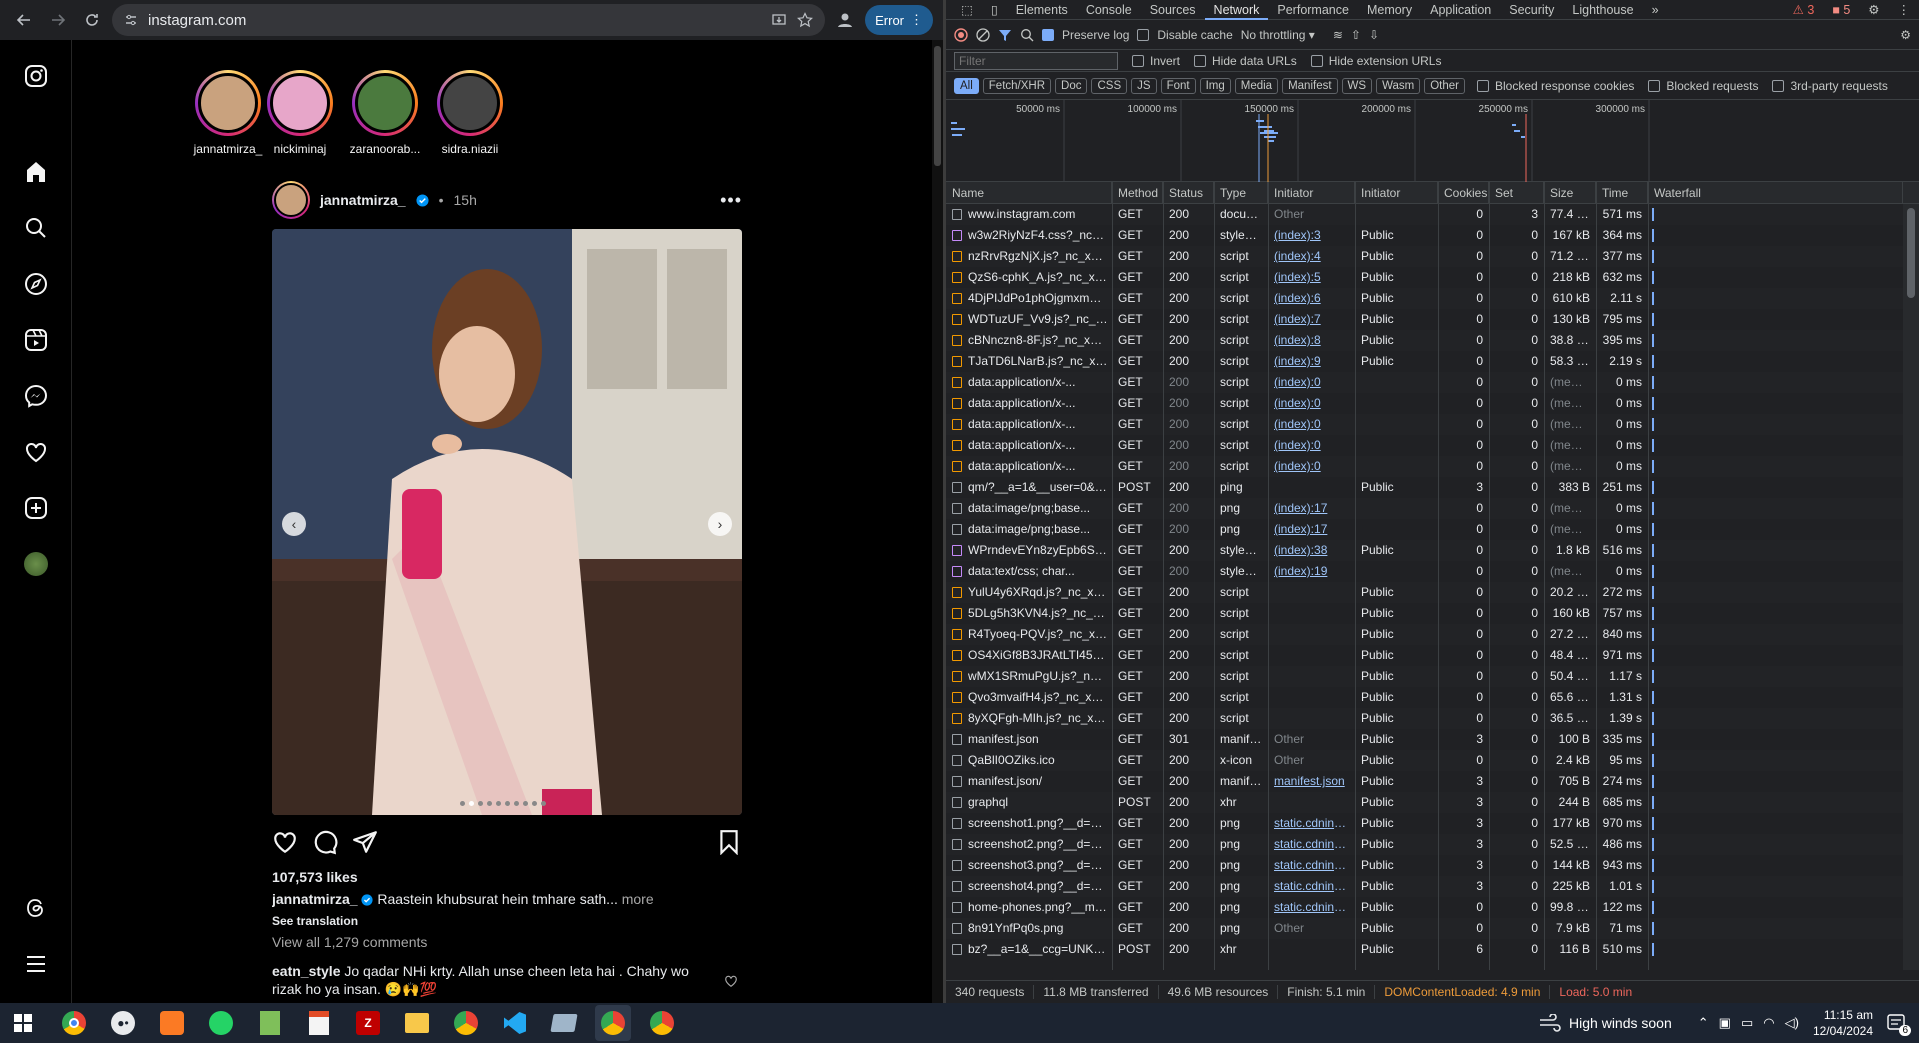 This screenshot has height=1043, width=1919. Describe the element at coordinates (36, 172) in the screenshot. I see `home-icon` at that location.